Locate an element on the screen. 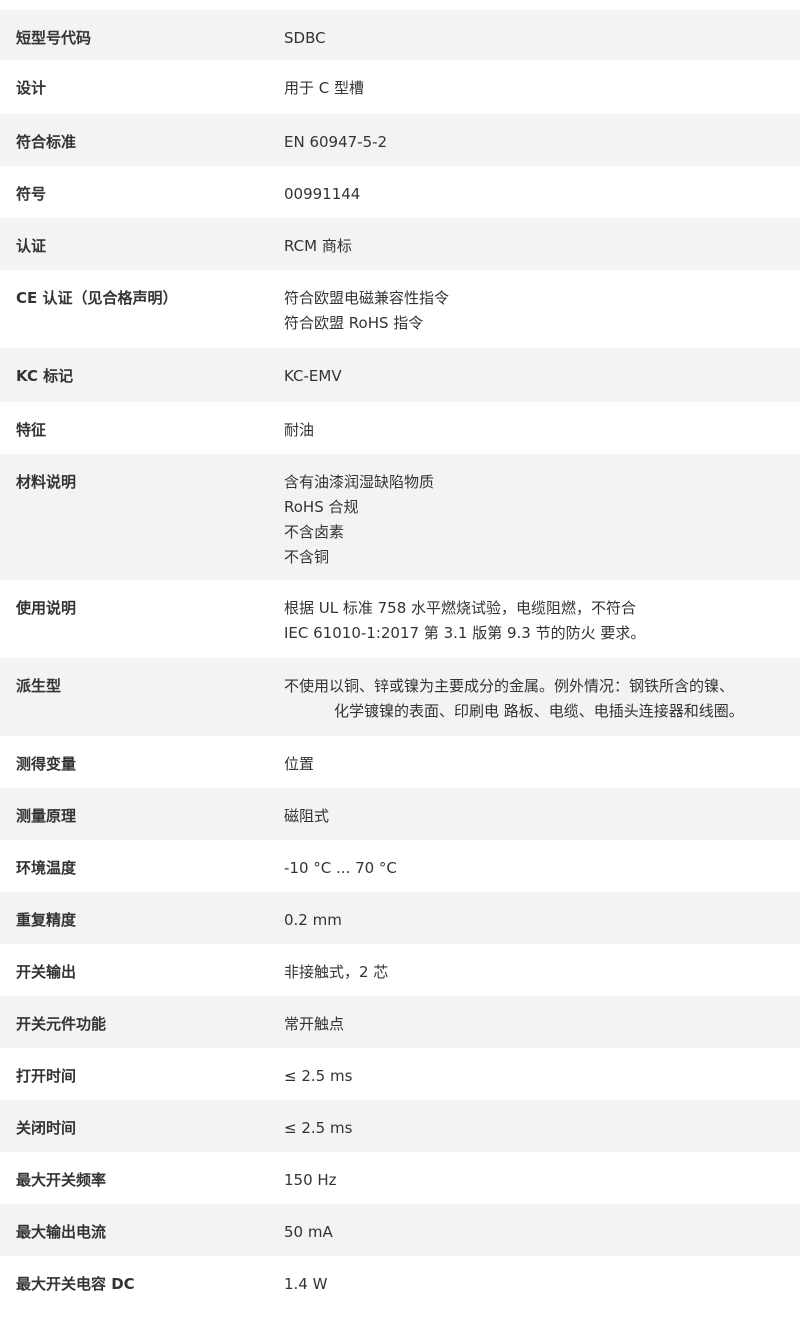 This screenshot has height=1317, width=800. spec-row: 最大输出电流 50 mA is located at coordinates (400, 1230).